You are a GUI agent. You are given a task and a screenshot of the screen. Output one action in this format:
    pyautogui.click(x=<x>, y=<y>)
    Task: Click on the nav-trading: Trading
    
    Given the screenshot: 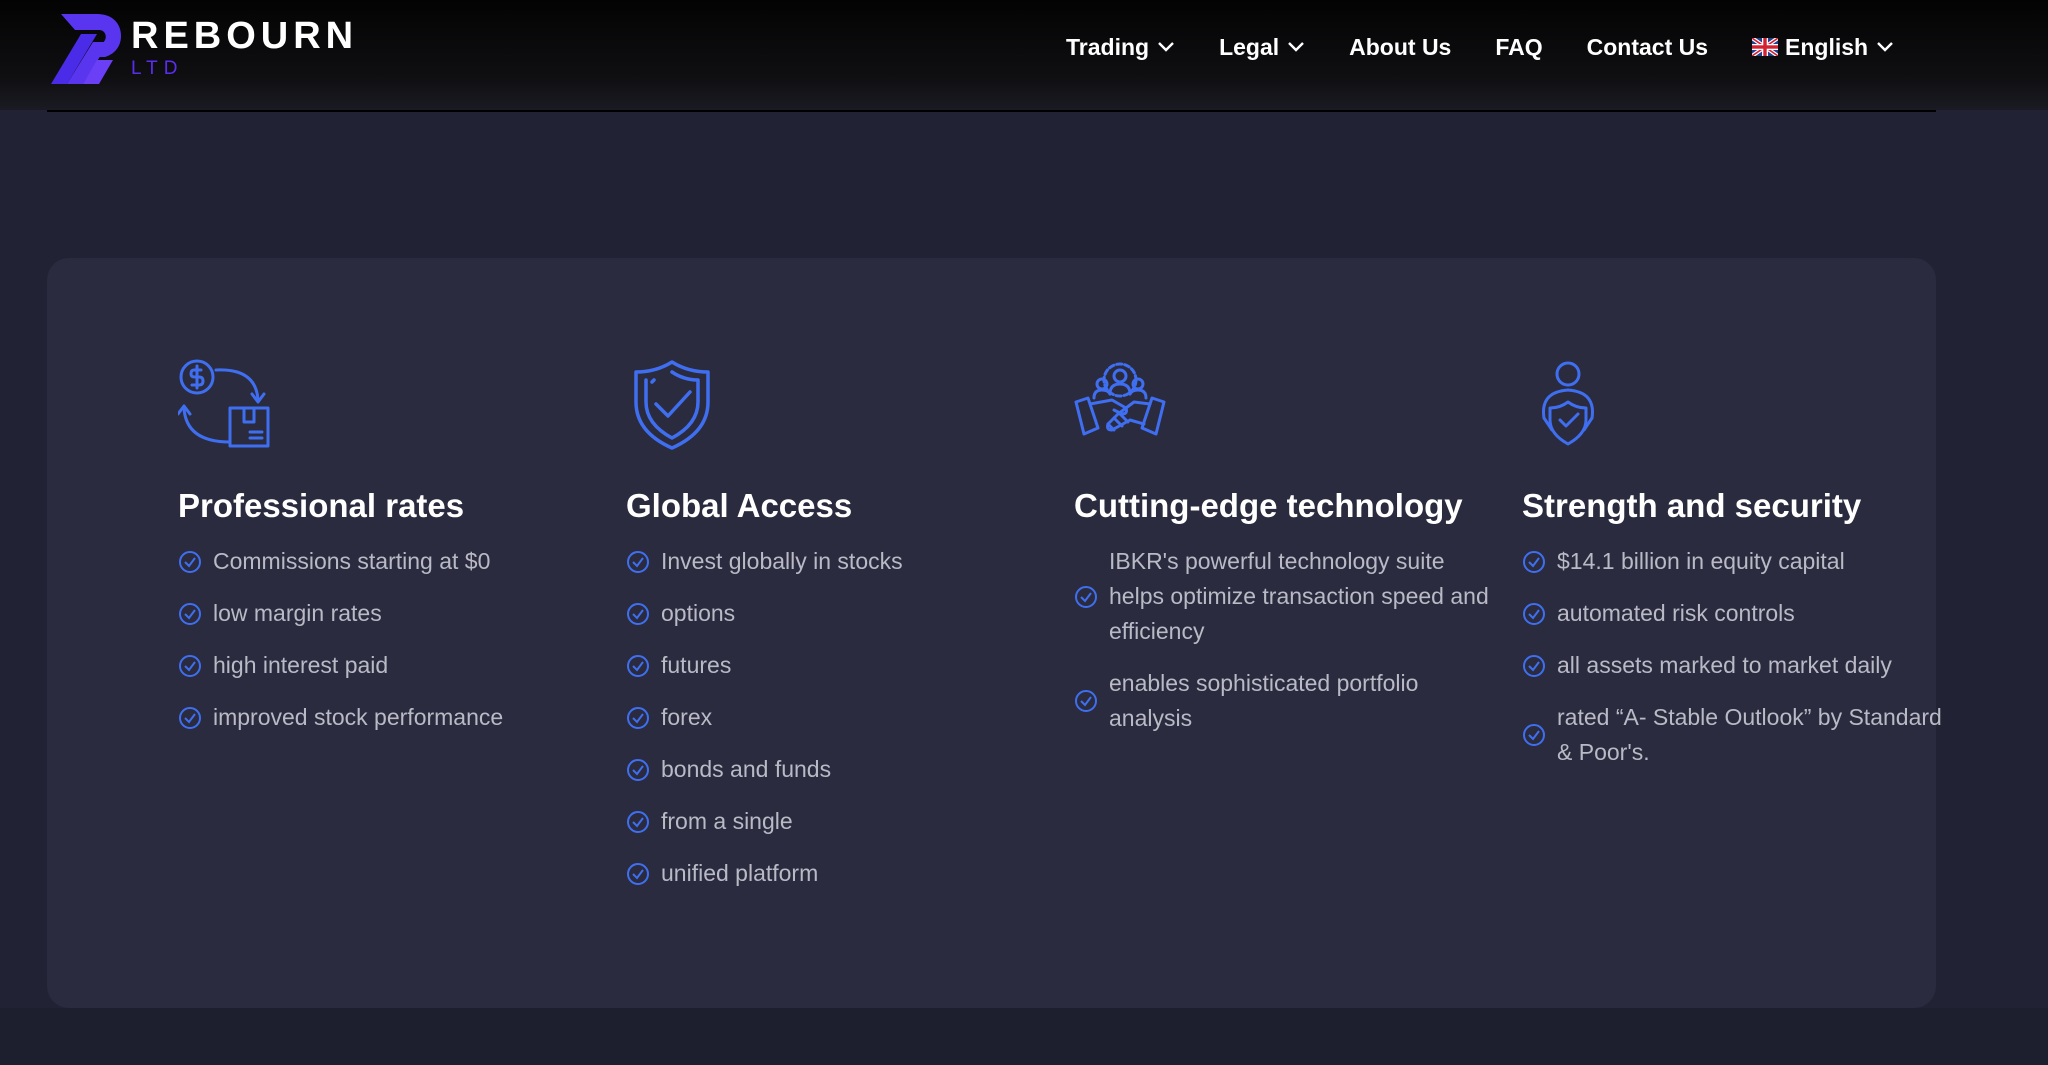 What is the action you would take?
    pyautogui.click(x=1120, y=47)
    